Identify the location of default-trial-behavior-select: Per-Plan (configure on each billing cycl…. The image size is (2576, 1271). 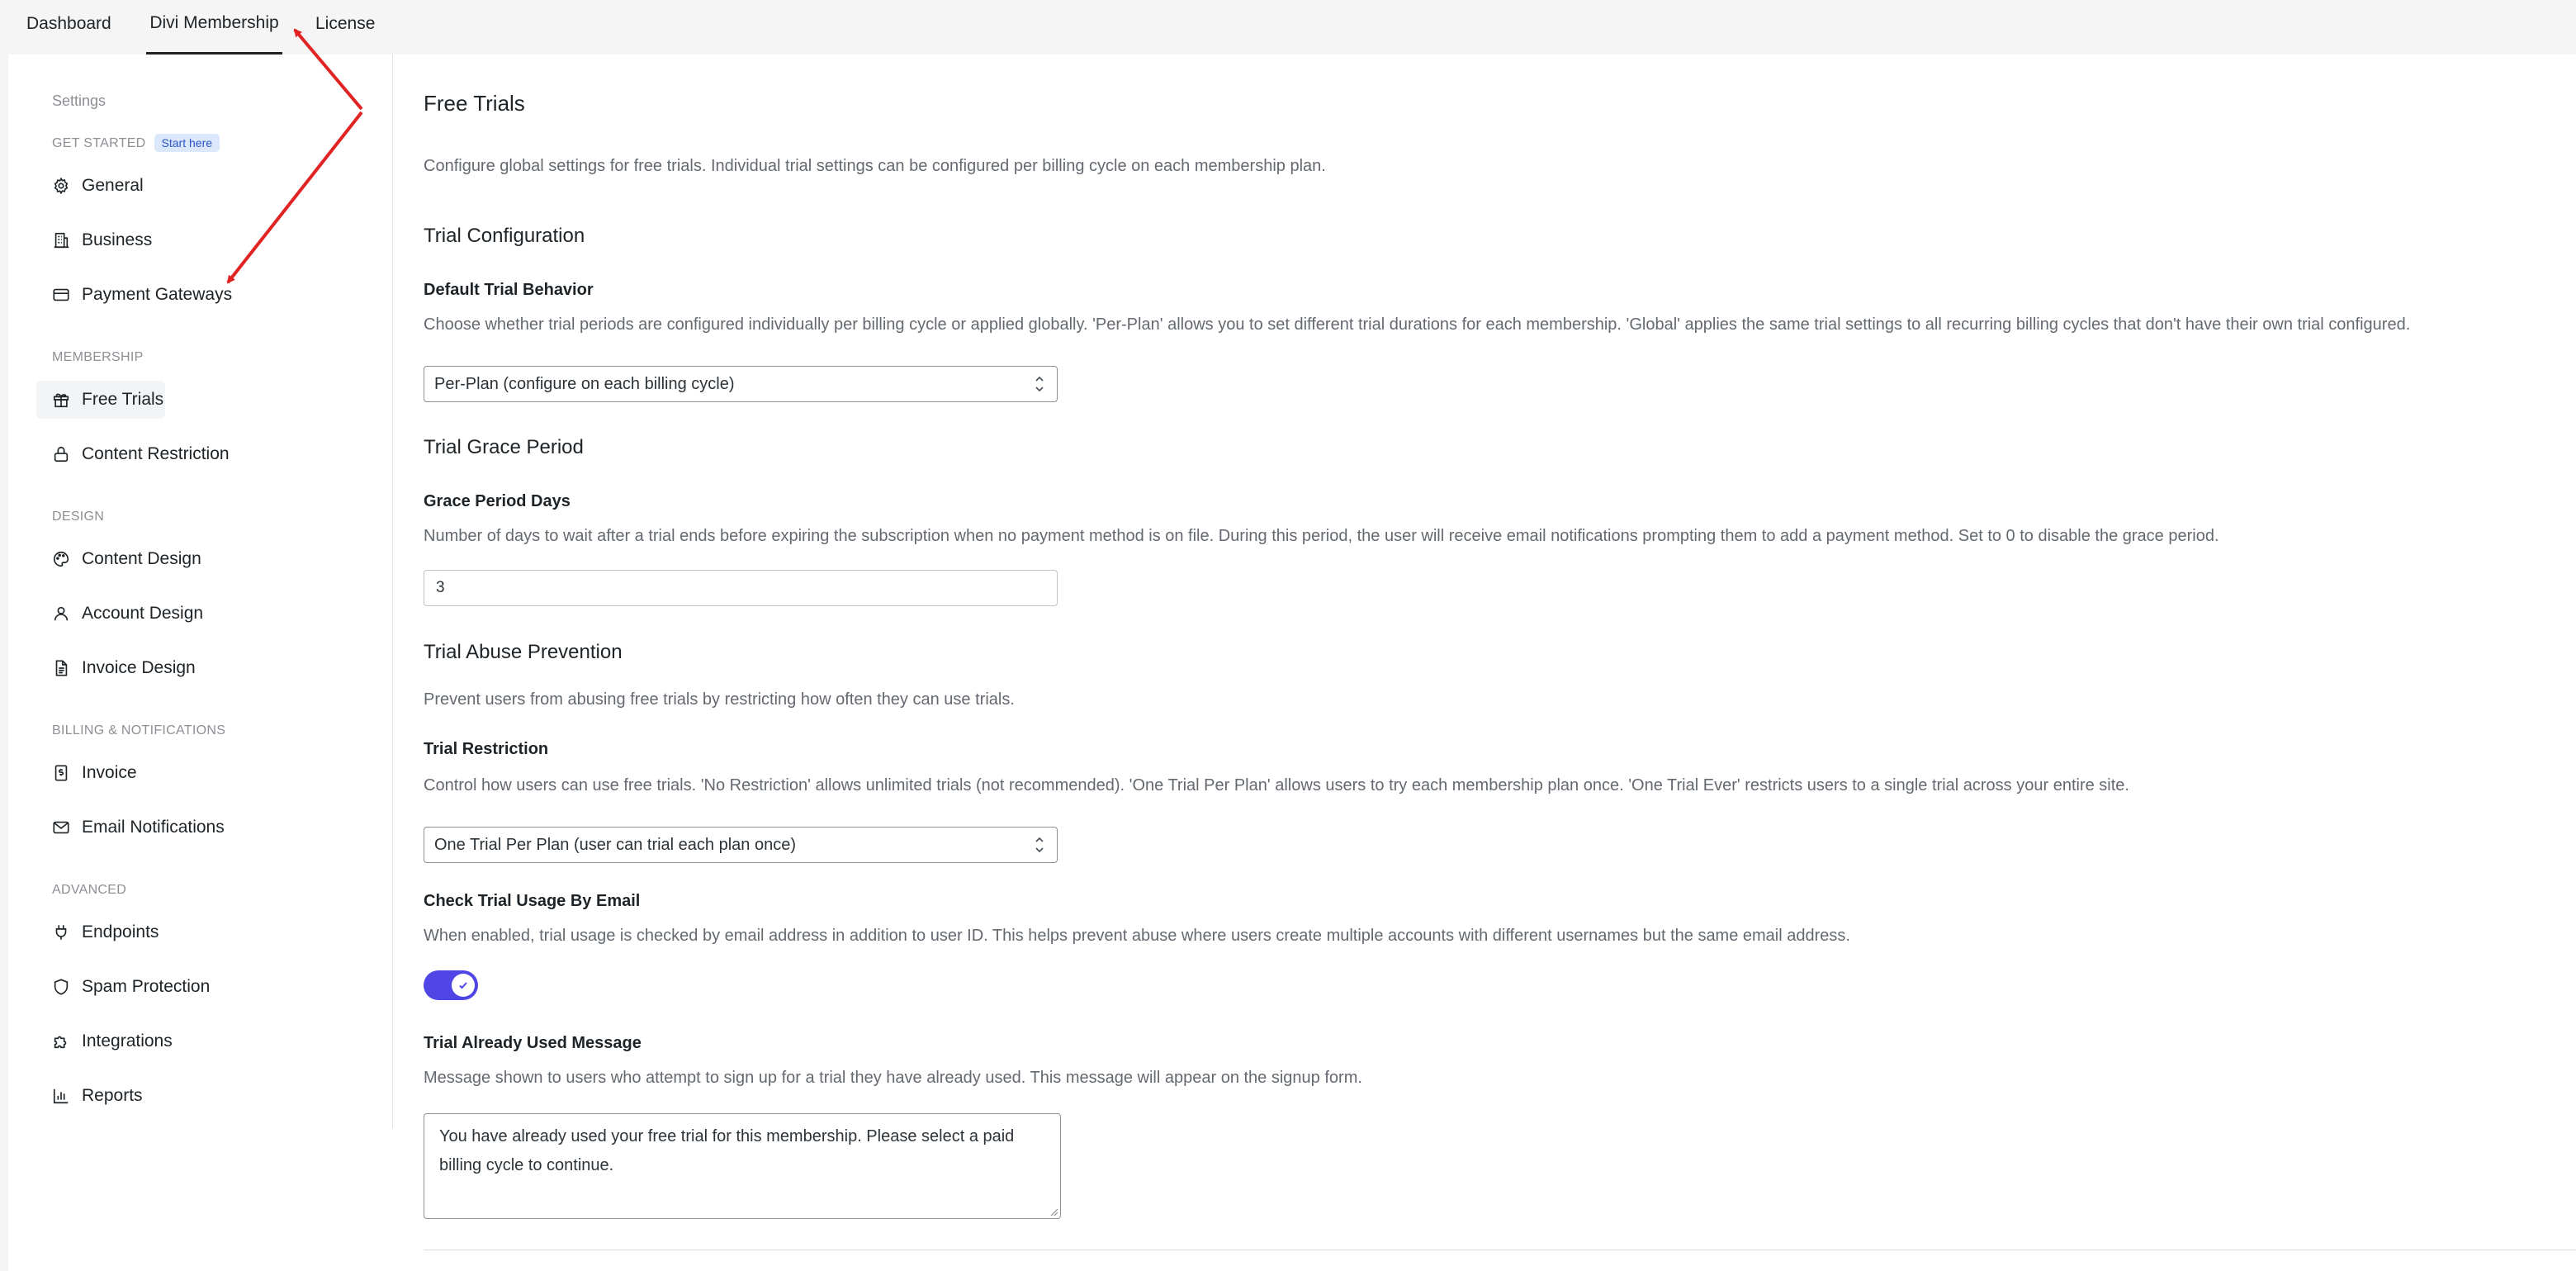
(741, 384).